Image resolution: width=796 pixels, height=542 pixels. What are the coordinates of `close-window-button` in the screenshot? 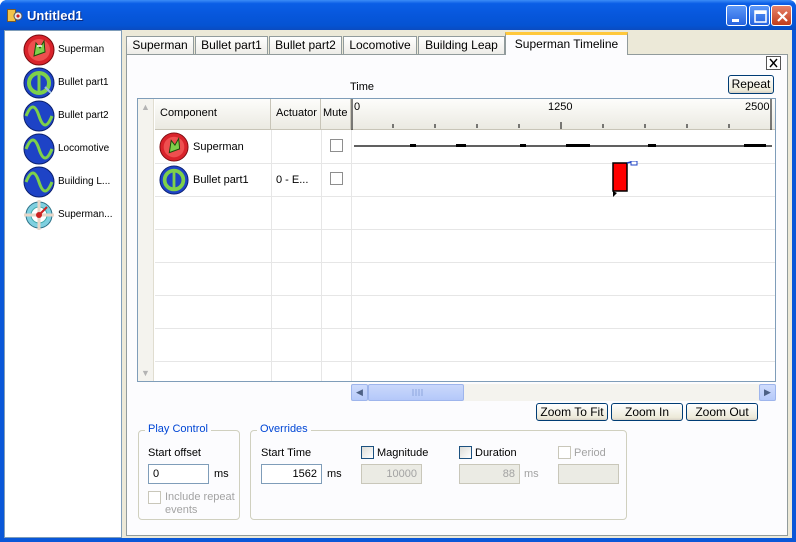 It's located at (781, 15).